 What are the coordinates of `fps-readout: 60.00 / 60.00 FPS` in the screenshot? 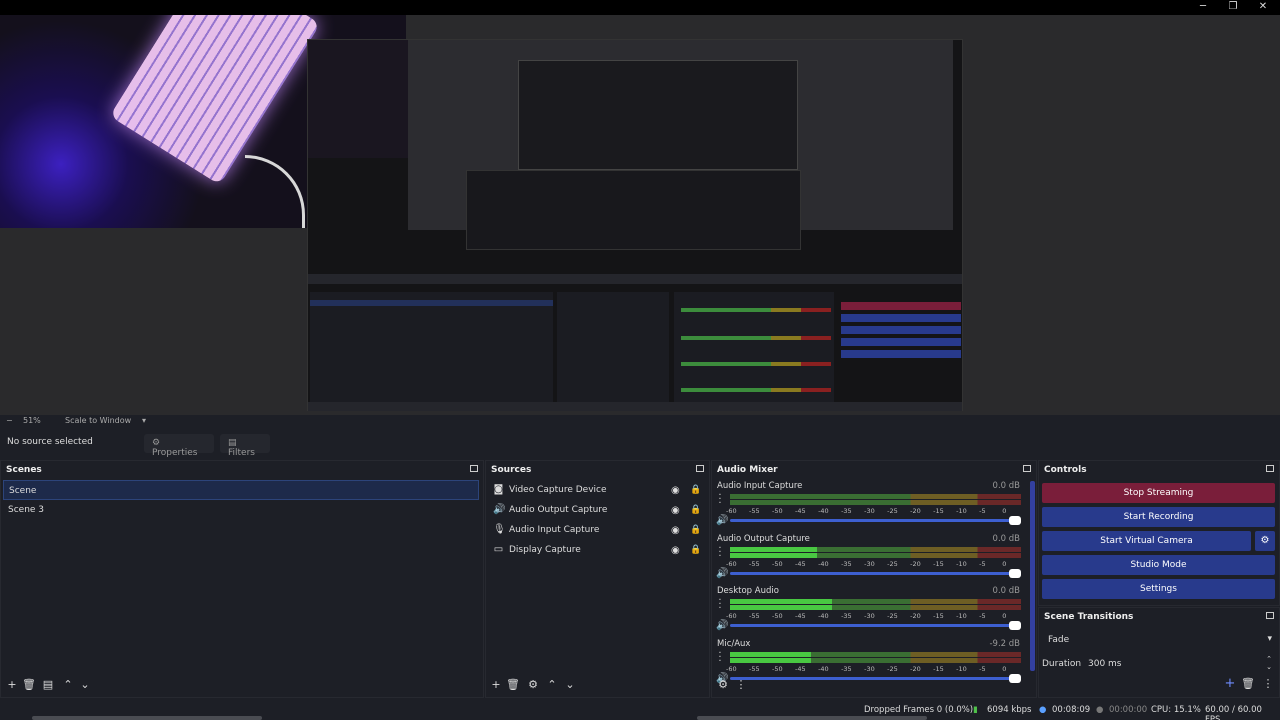 It's located at (1233, 712).